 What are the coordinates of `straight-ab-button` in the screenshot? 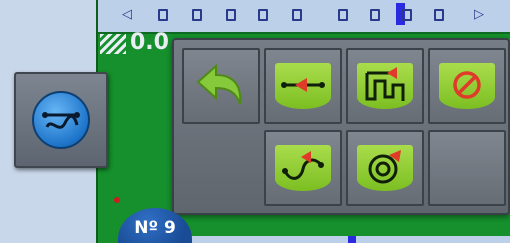 It's located at (303, 86).